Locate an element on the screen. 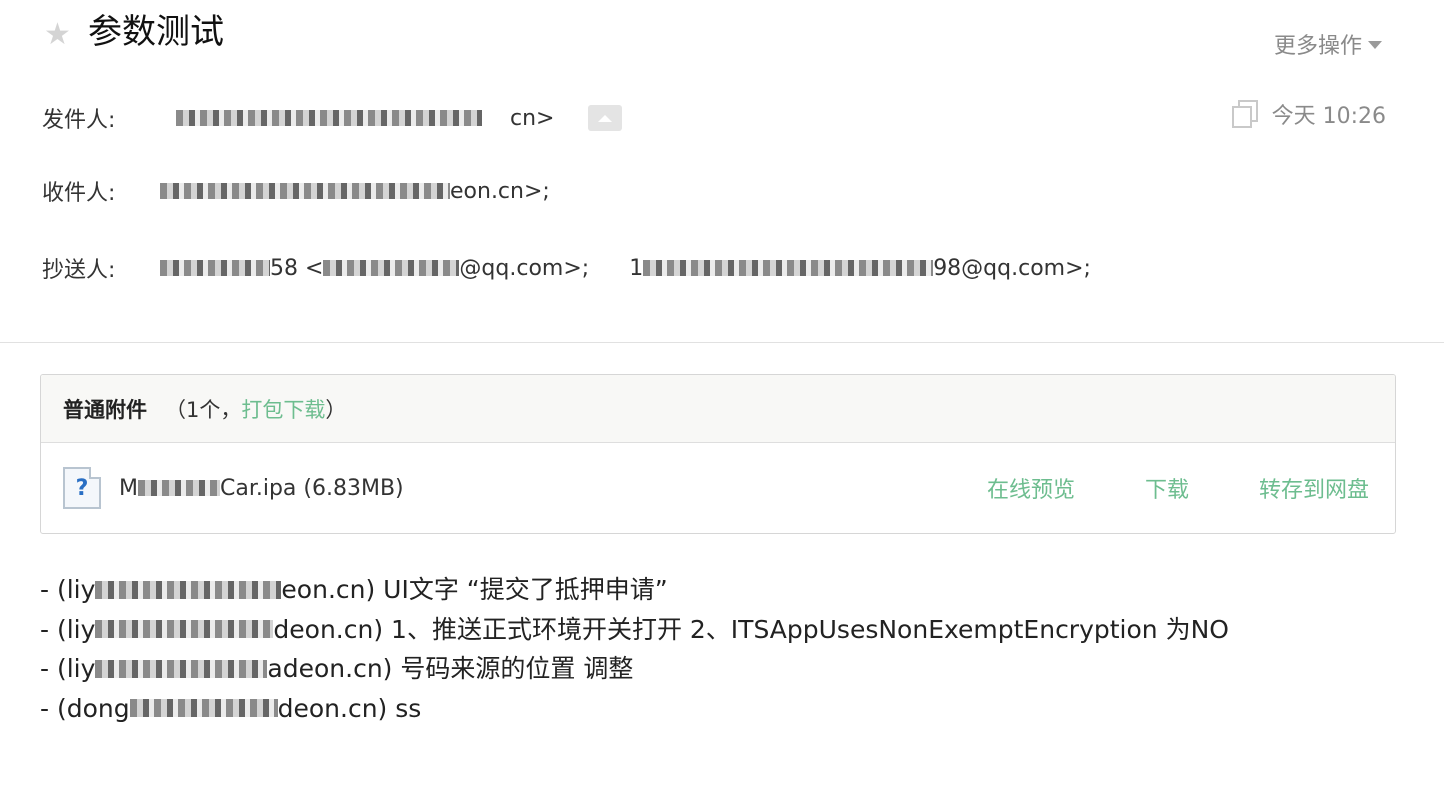 The height and width of the screenshot is (790, 1444). file-icon-glyph: ? is located at coordinates (82, 488).